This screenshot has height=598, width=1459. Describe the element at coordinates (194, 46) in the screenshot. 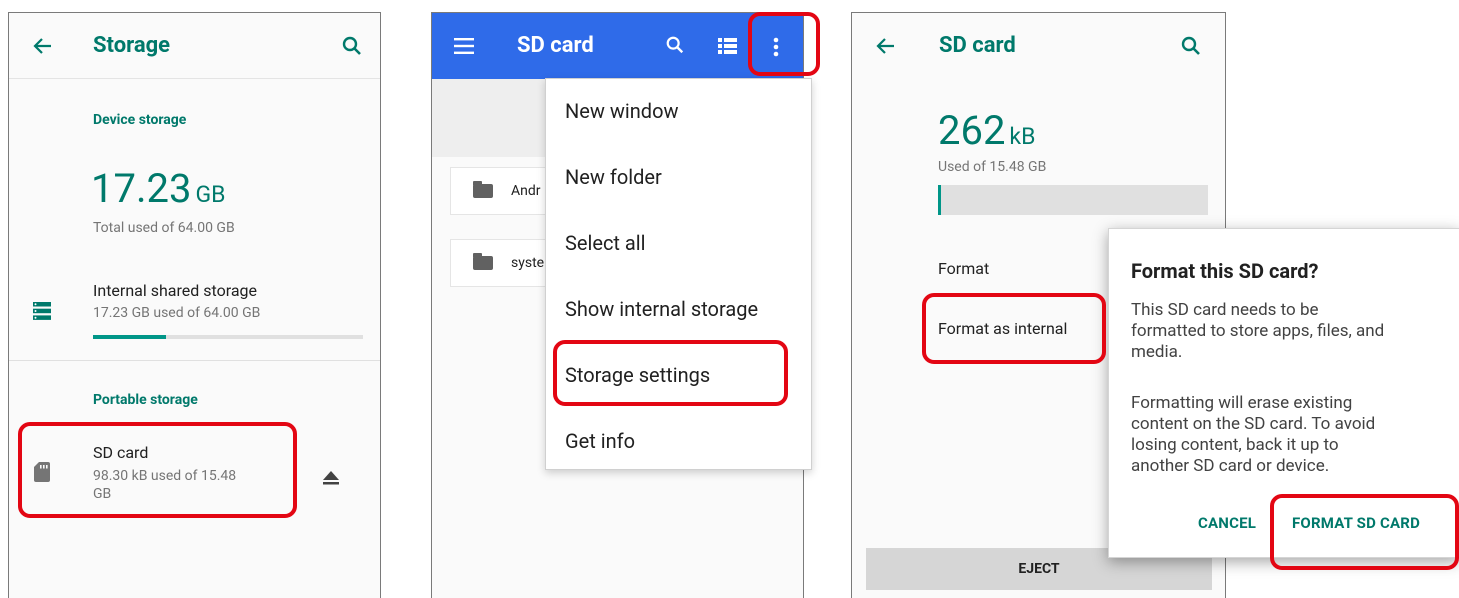

I see `storage-app-bar: Storage` at that location.